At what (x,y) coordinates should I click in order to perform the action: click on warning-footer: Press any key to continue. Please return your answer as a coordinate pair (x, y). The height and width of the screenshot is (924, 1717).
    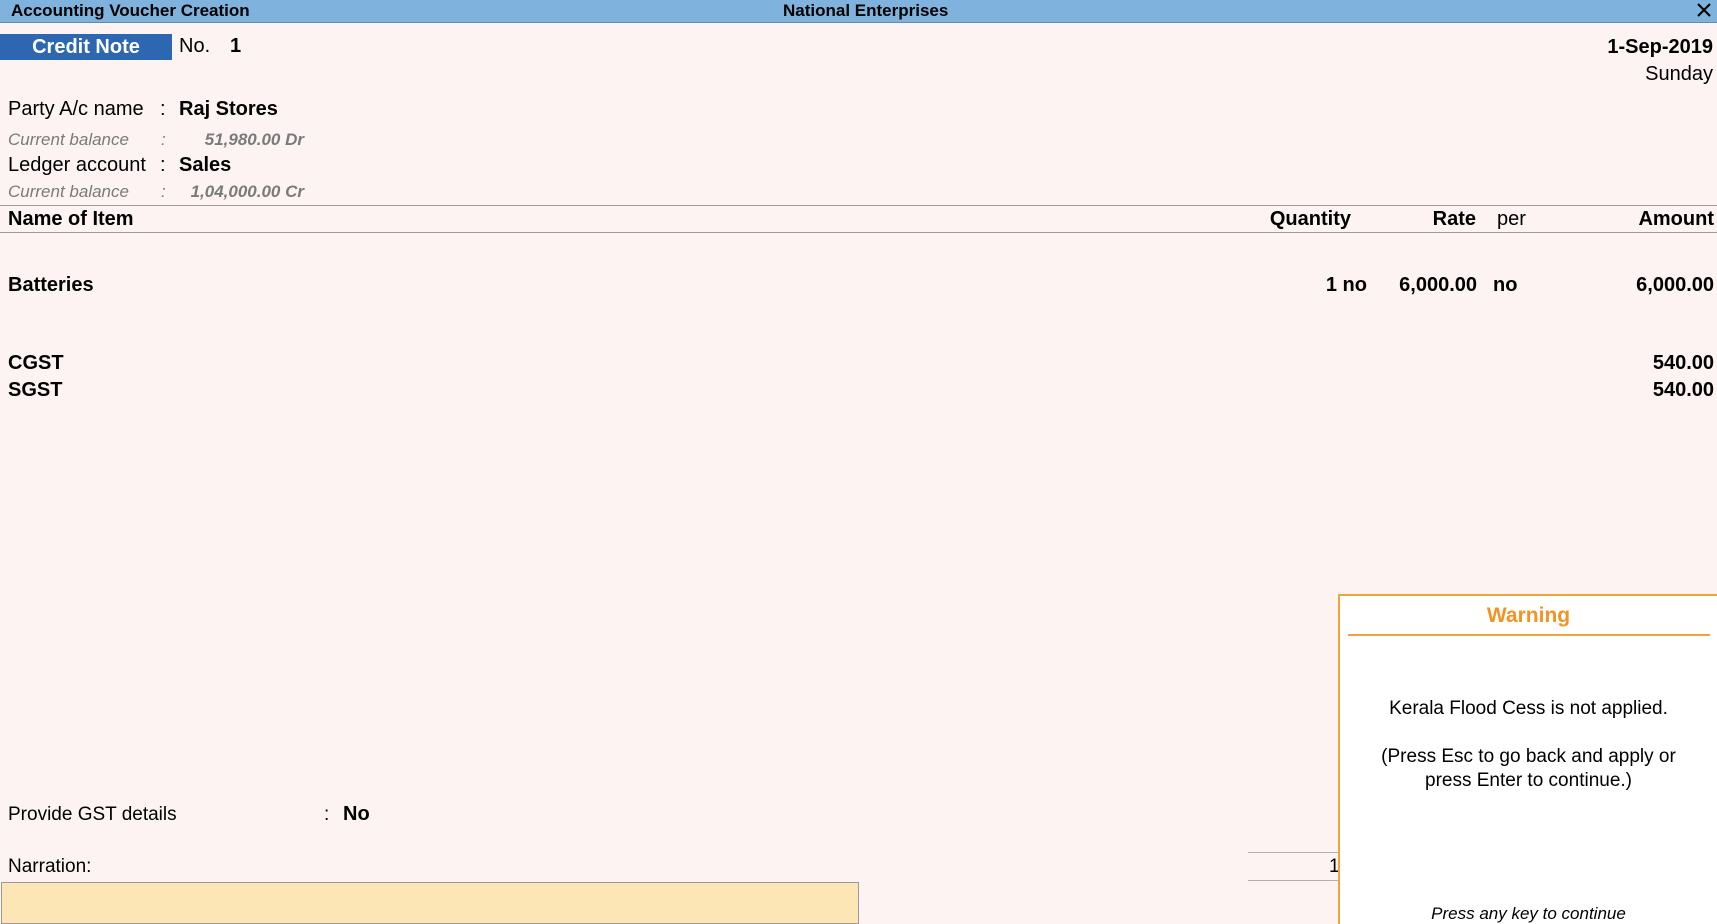
    Looking at the image, I should click on (1528, 913).